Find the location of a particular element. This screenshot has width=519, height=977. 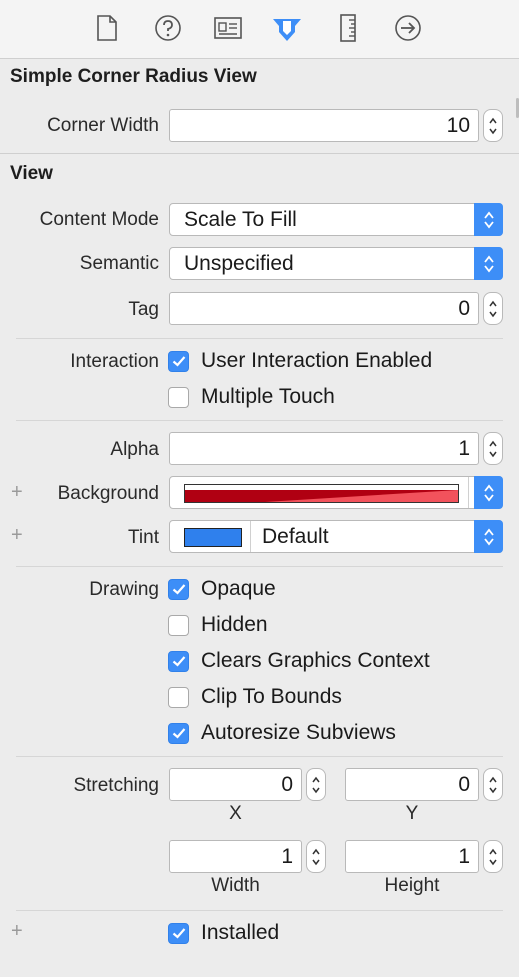

quick-help-icon is located at coordinates (168, 28).